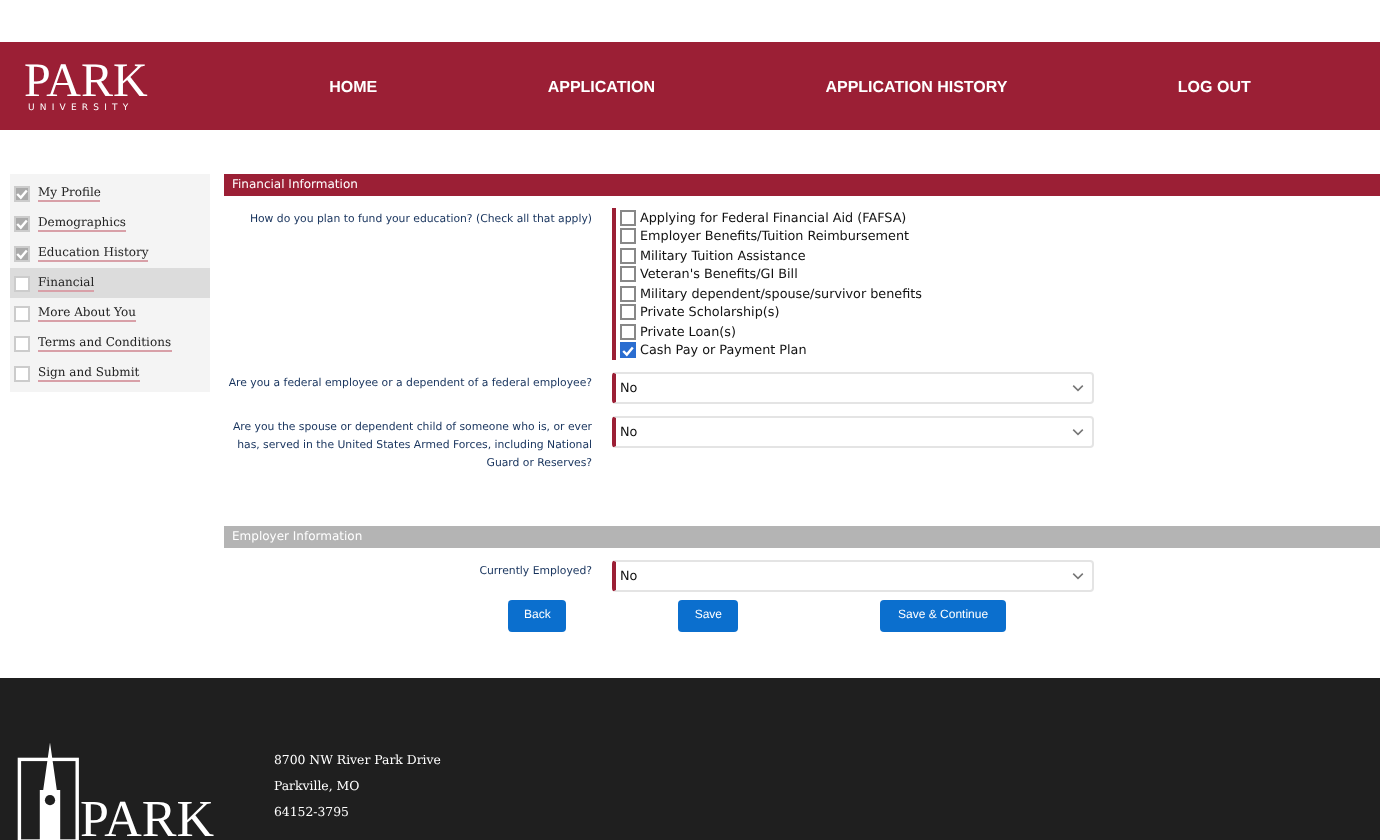 This screenshot has height=840, width=1380. I want to click on nav-link: HOME, so click(353, 86).